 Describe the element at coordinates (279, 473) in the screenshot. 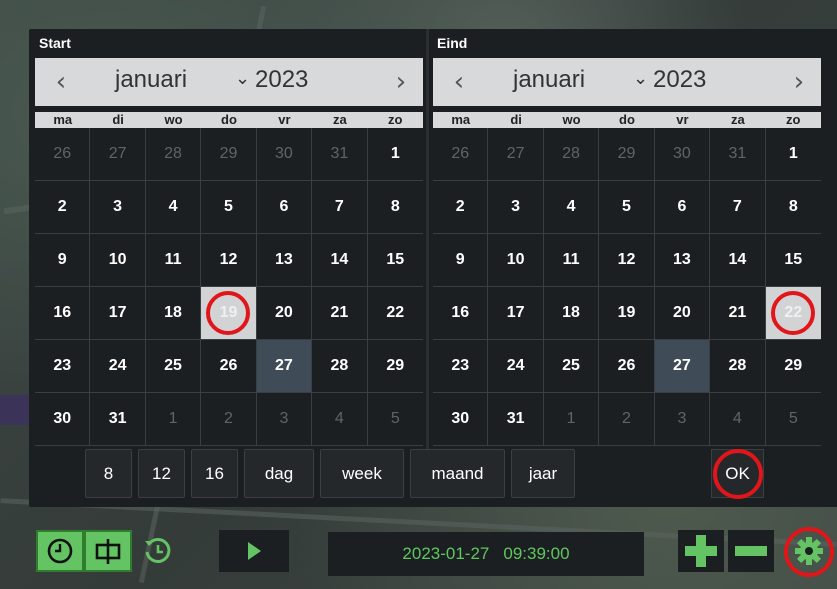

I see `quick-dag-button: dag` at that location.